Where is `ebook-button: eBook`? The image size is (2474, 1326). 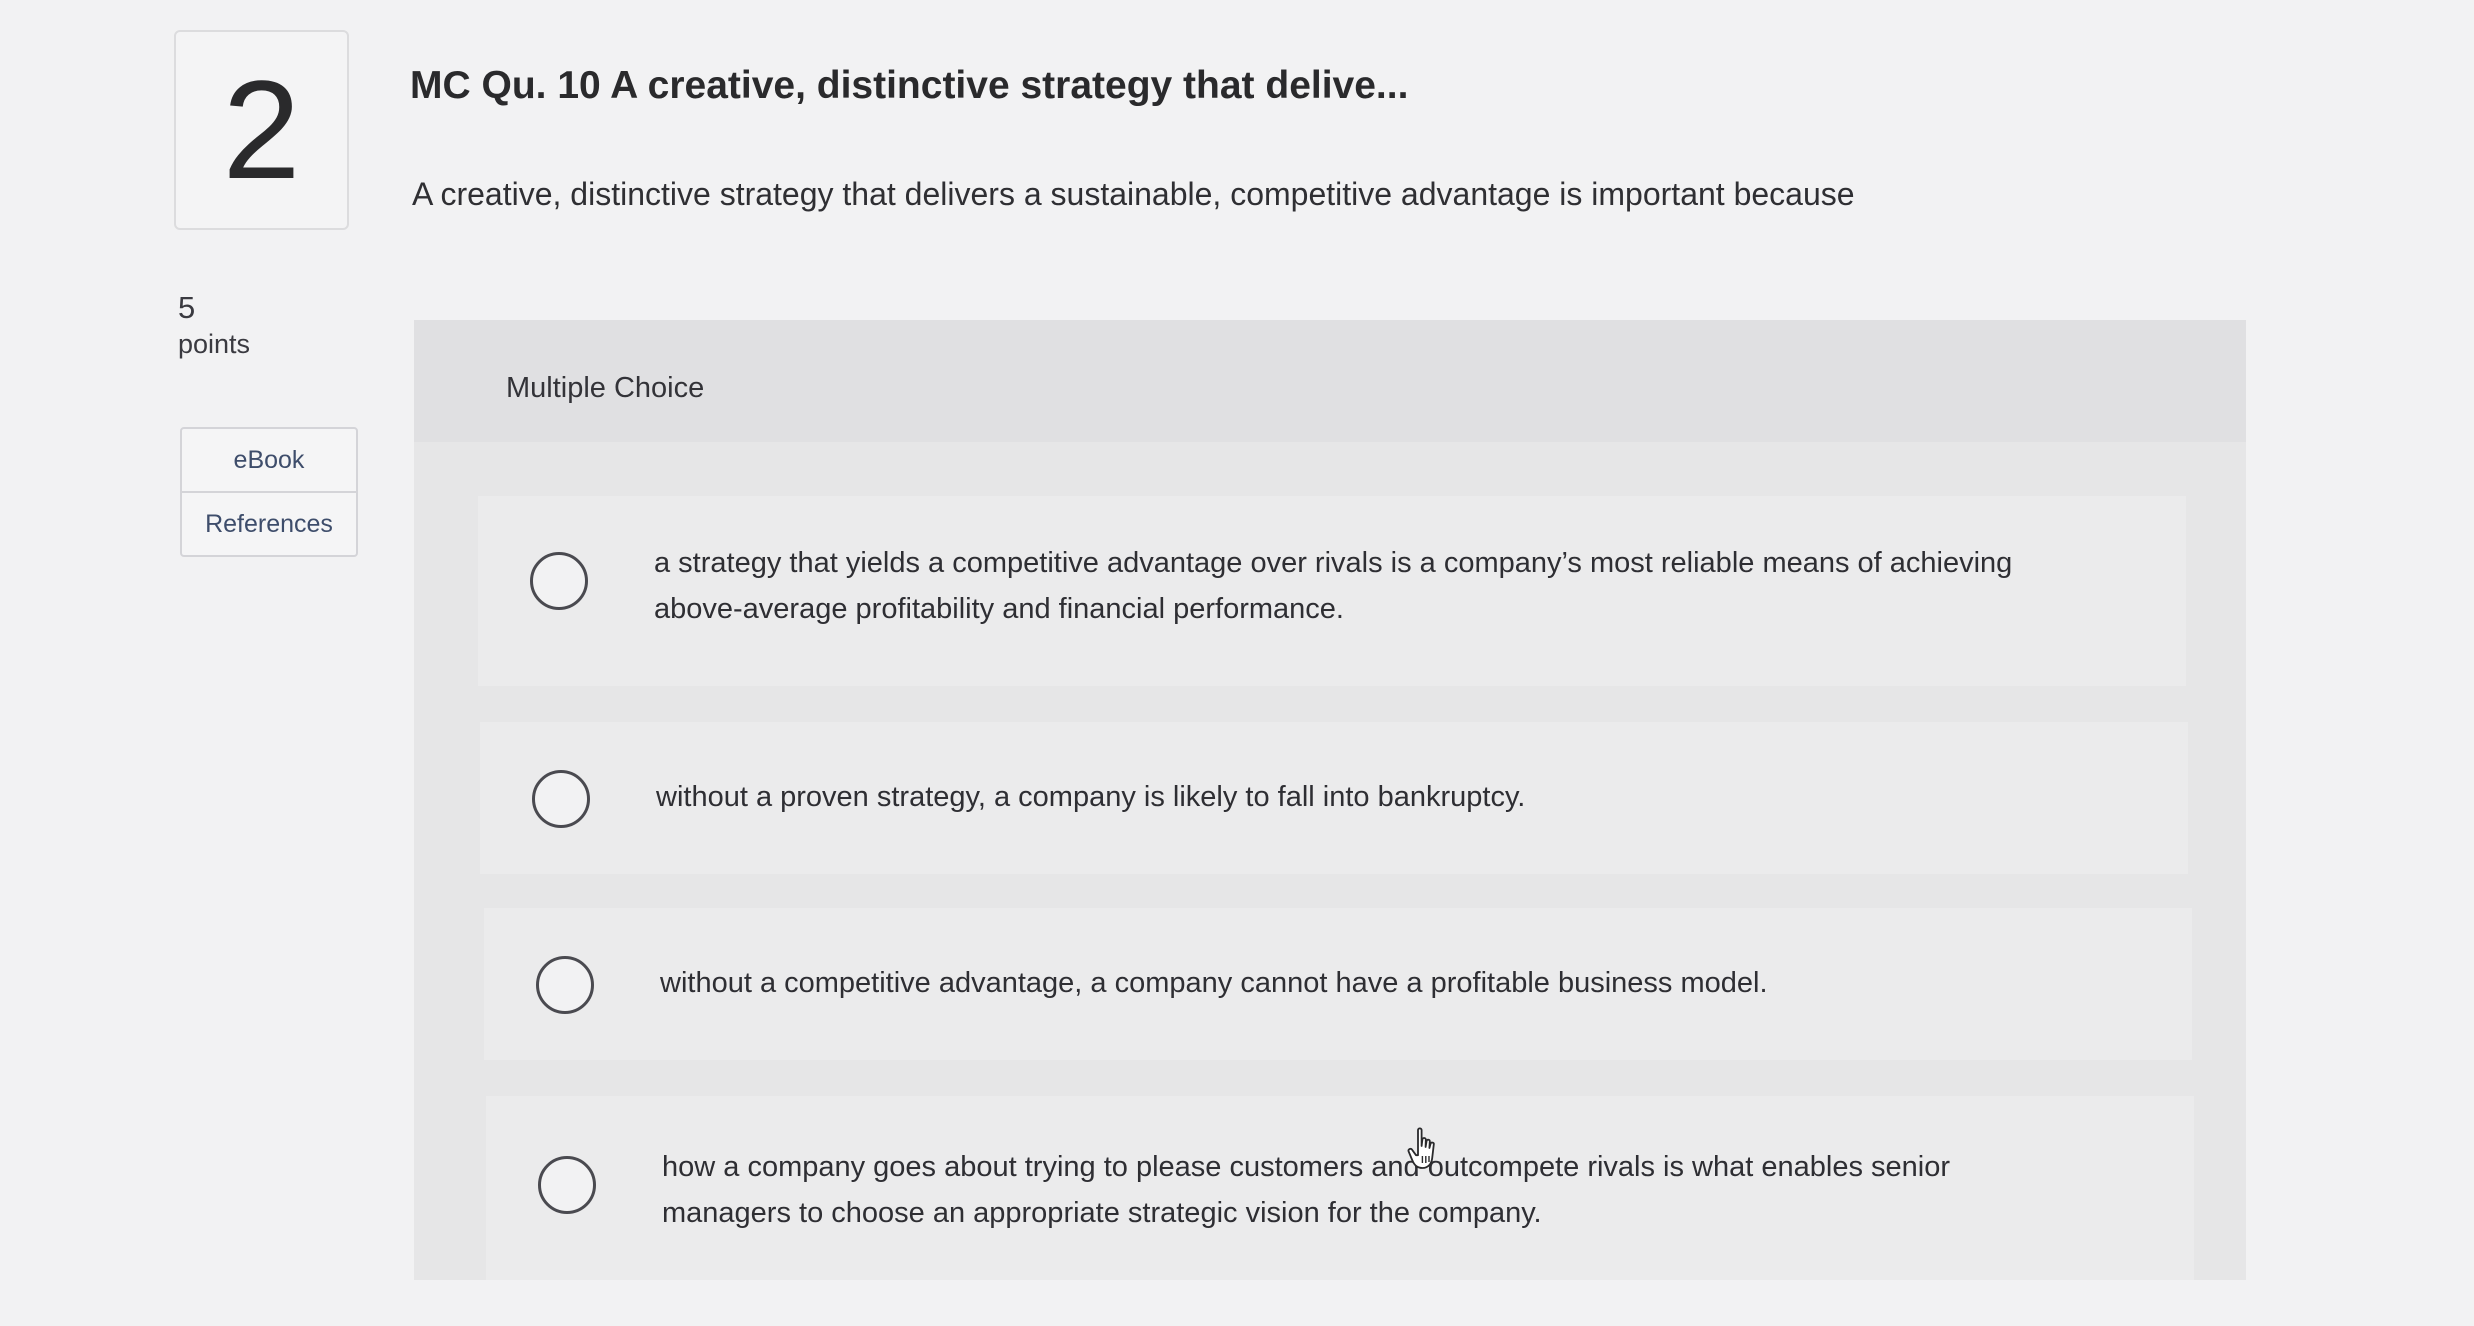
ebook-button: eBook is located at coordinates (269, 460).